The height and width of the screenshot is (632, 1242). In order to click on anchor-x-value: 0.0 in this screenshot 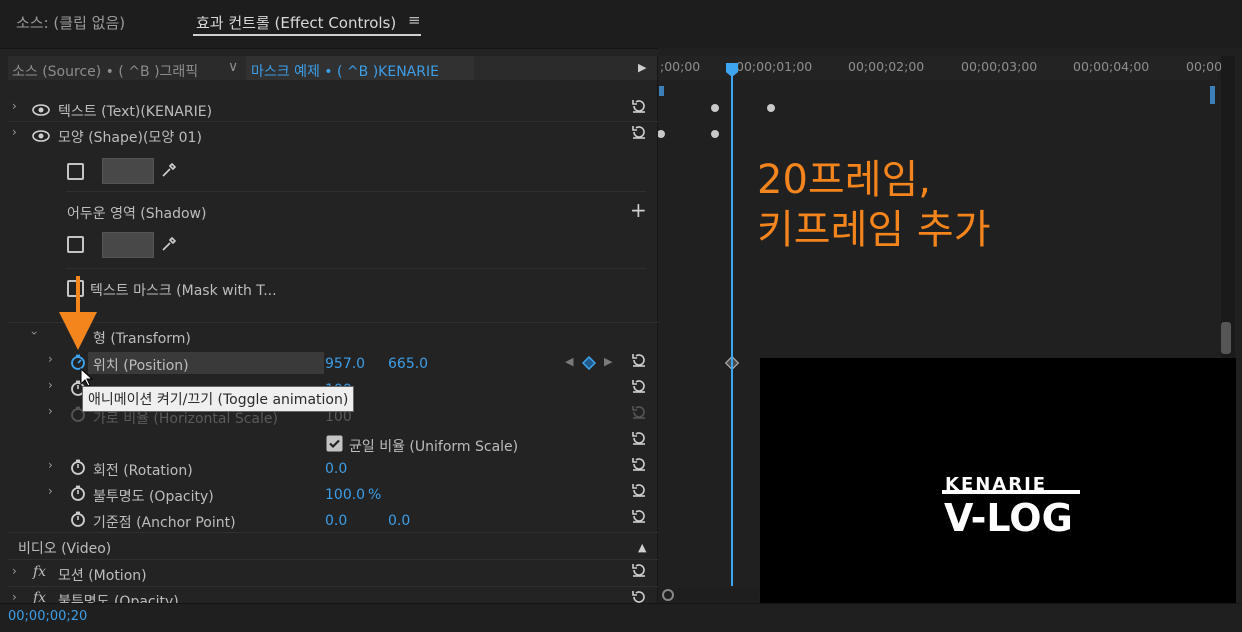, I will do `click(336, 521)`.